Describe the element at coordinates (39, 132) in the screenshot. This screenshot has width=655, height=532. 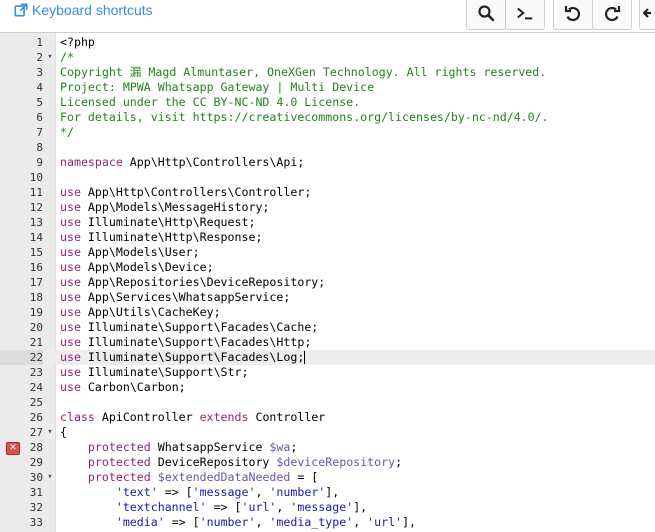
I see `line-number: 7` at that location.